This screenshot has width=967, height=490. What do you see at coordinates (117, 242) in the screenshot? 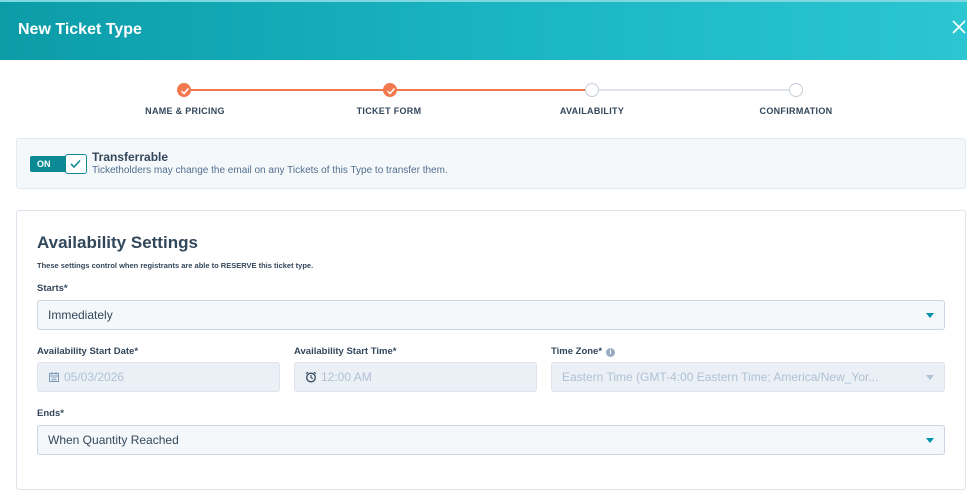
I see `section-title: Availability Settings` at bounding box center [117, 242].